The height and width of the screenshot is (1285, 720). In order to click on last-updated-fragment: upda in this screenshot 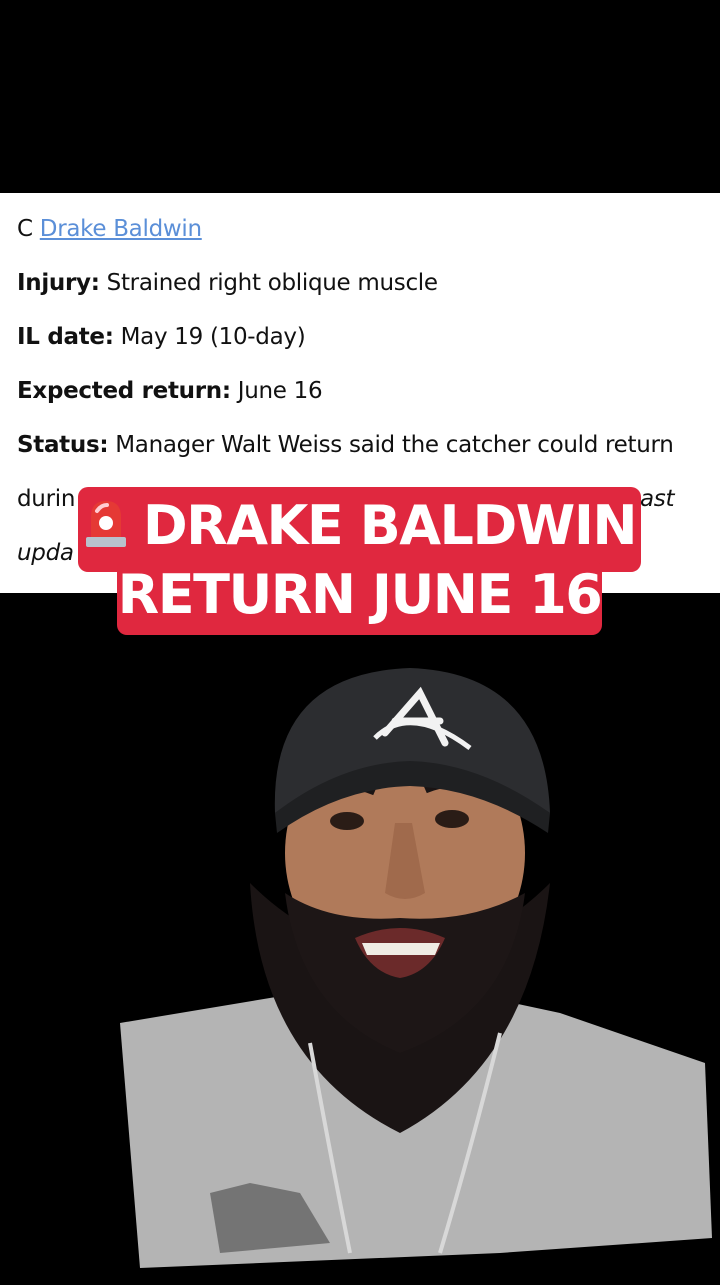, I will do `click(45, 553)`.